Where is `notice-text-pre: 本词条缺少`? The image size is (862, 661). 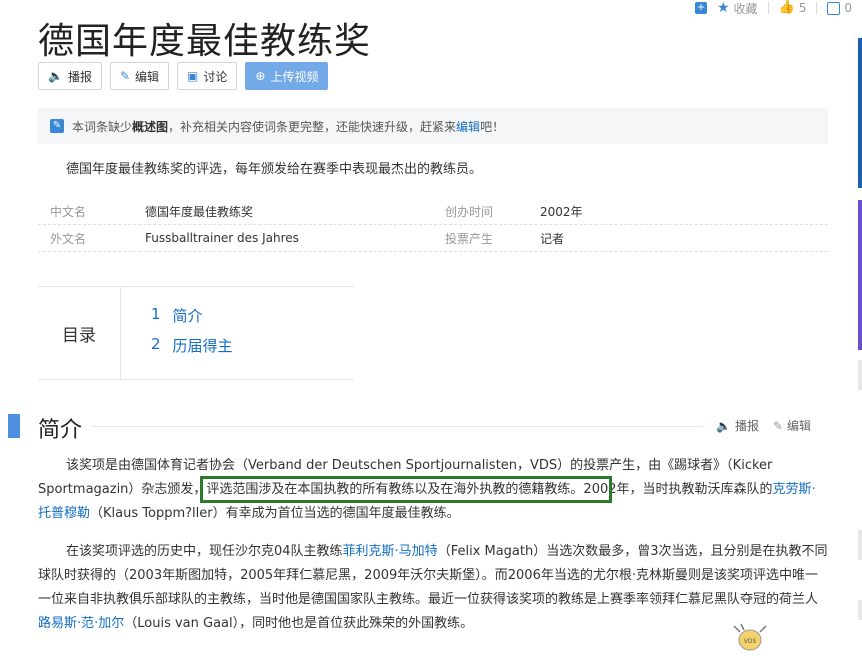
notice-text-pre: 本词条缺少 is located at coordinates (102, 126).